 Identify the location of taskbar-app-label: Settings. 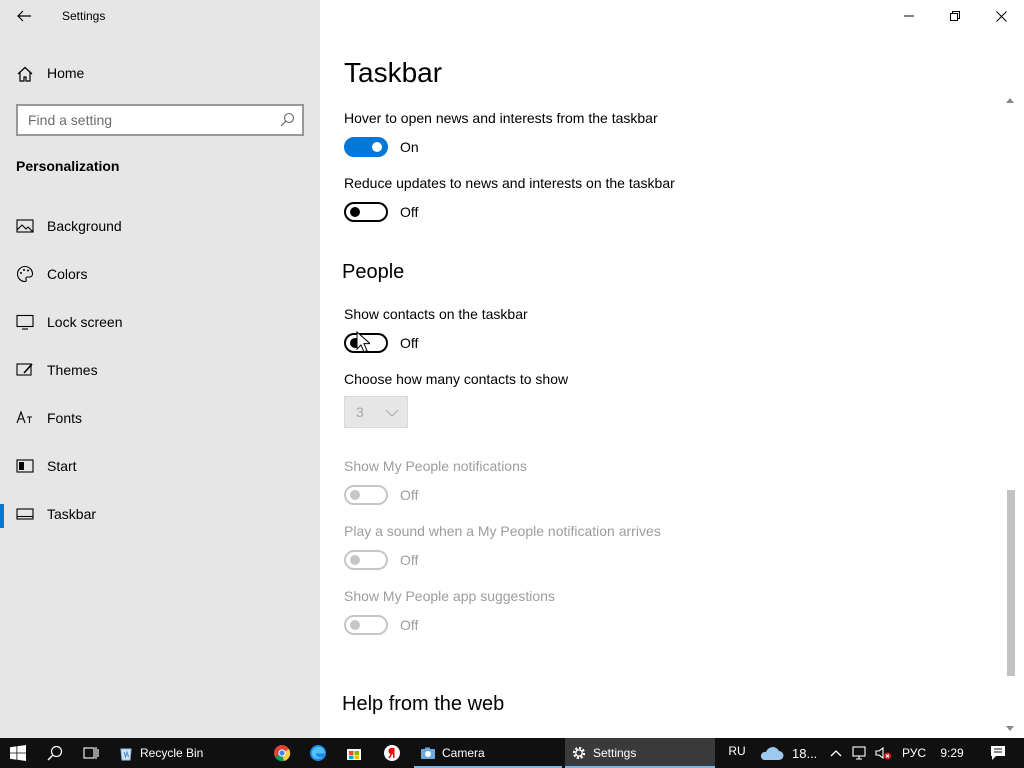
(615, 753).